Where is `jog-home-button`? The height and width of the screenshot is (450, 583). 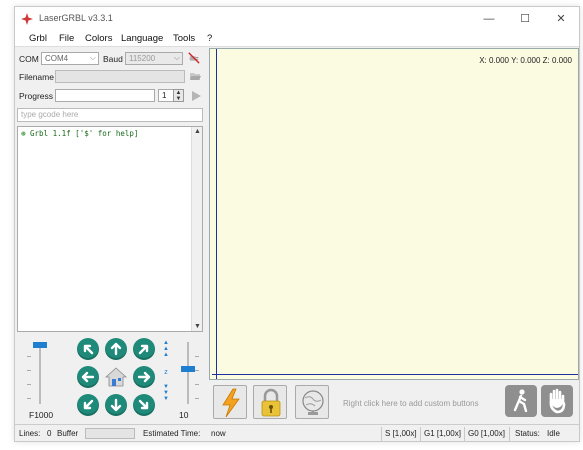 jog-home-button is located at coordinates (116, 377).